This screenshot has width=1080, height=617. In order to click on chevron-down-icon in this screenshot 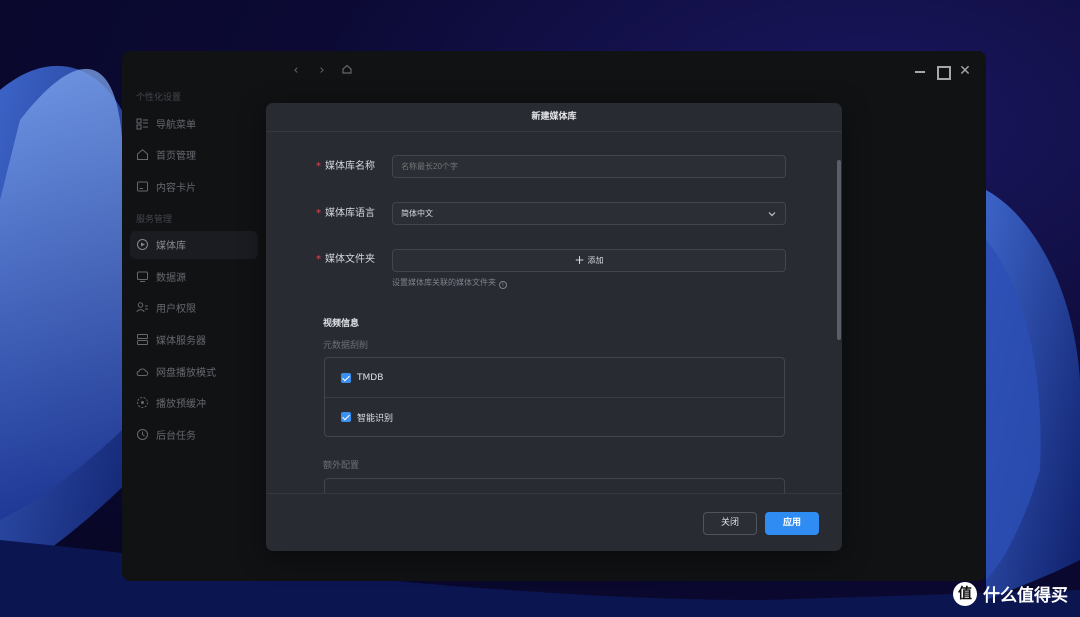, I will do `click(772, 214)`.